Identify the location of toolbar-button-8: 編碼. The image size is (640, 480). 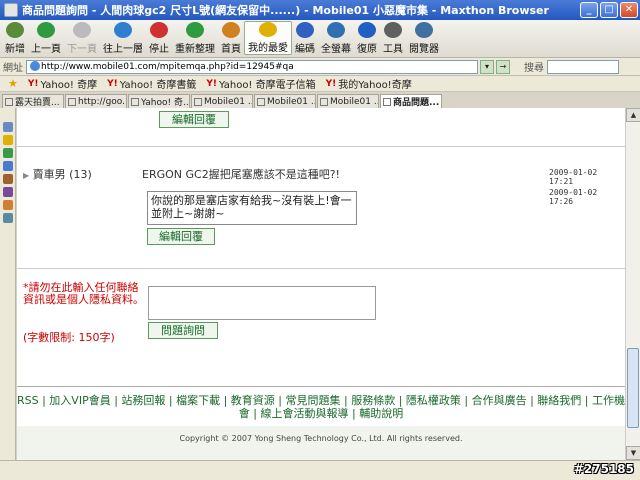
(305, 38).